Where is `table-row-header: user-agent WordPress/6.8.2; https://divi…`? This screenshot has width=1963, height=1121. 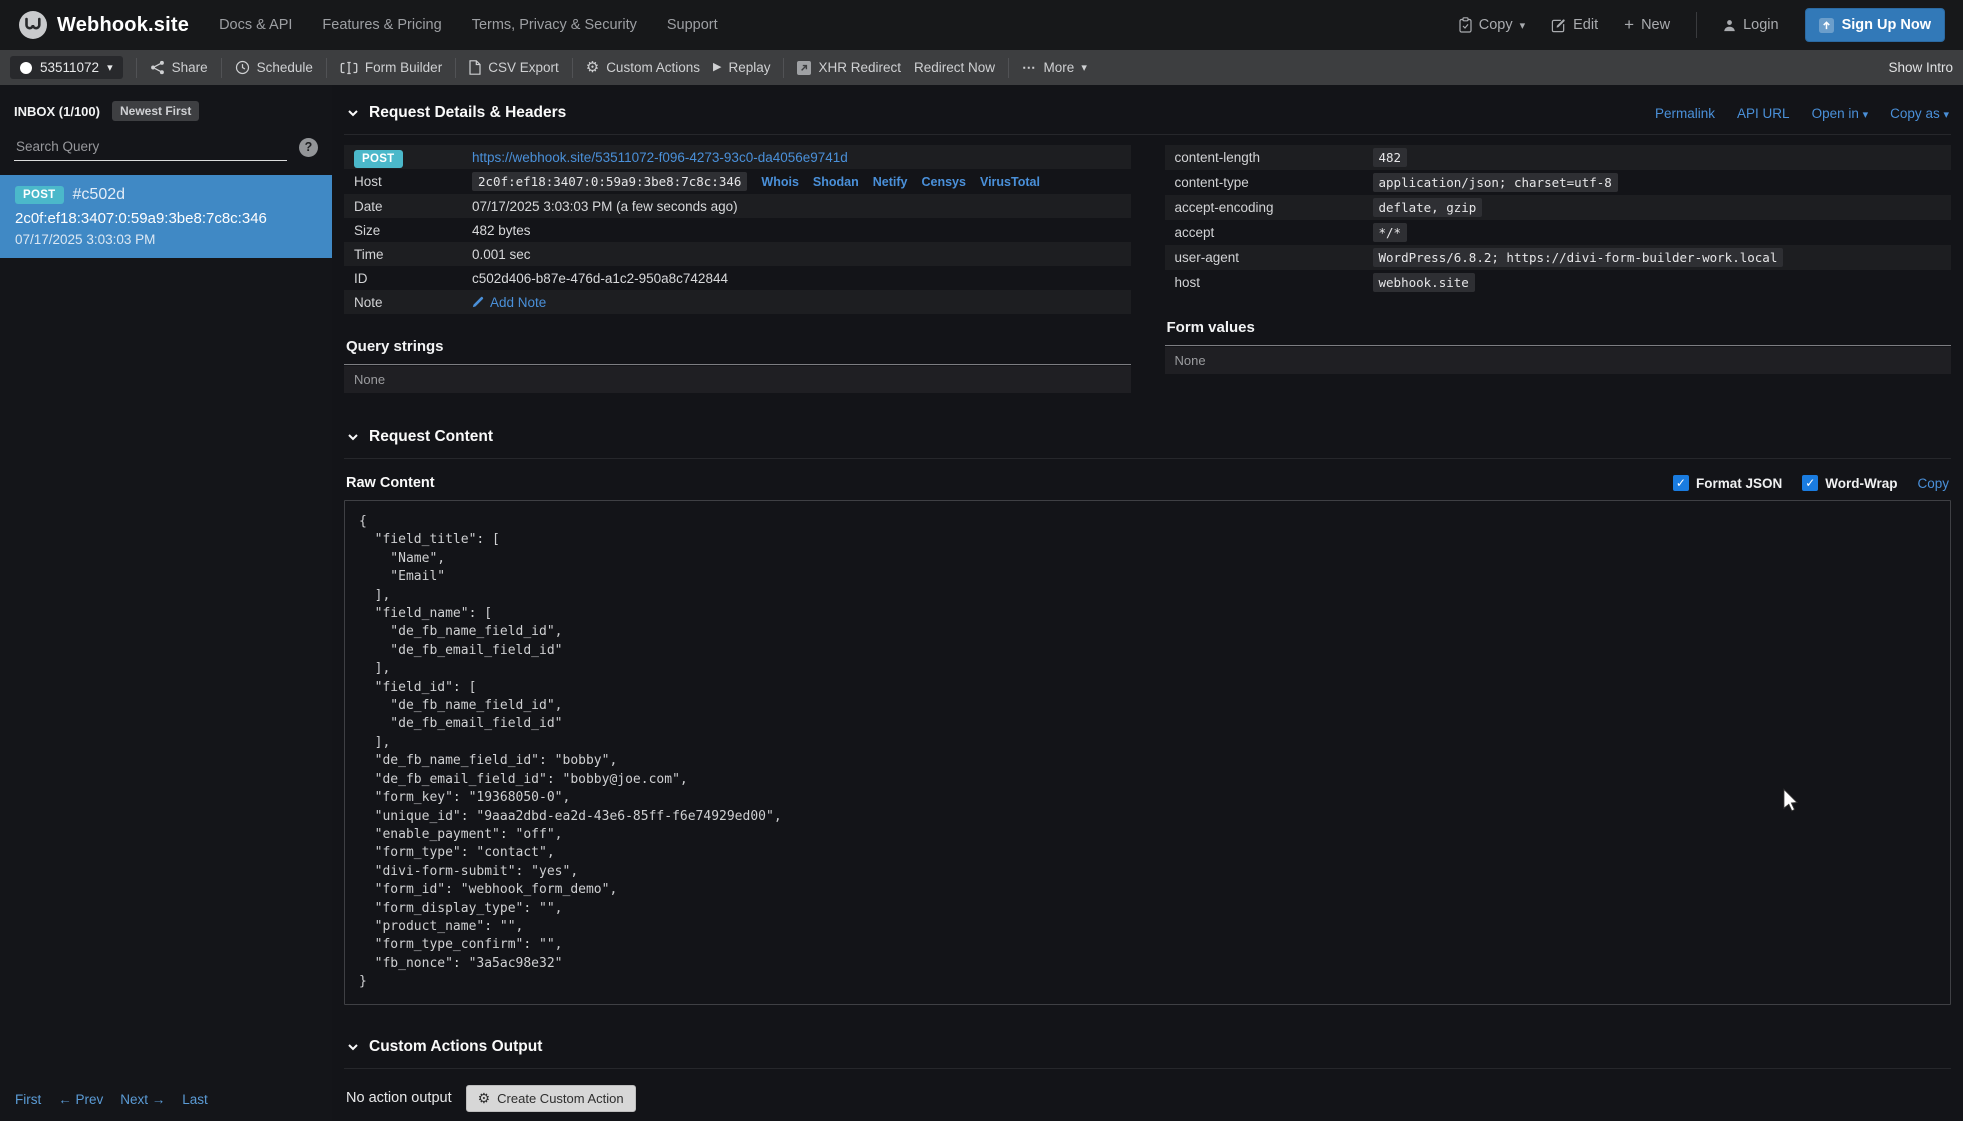
table-row-header: user-agent WordPress/6.8.2; https://divi… is located at coordinates (1557, 257).